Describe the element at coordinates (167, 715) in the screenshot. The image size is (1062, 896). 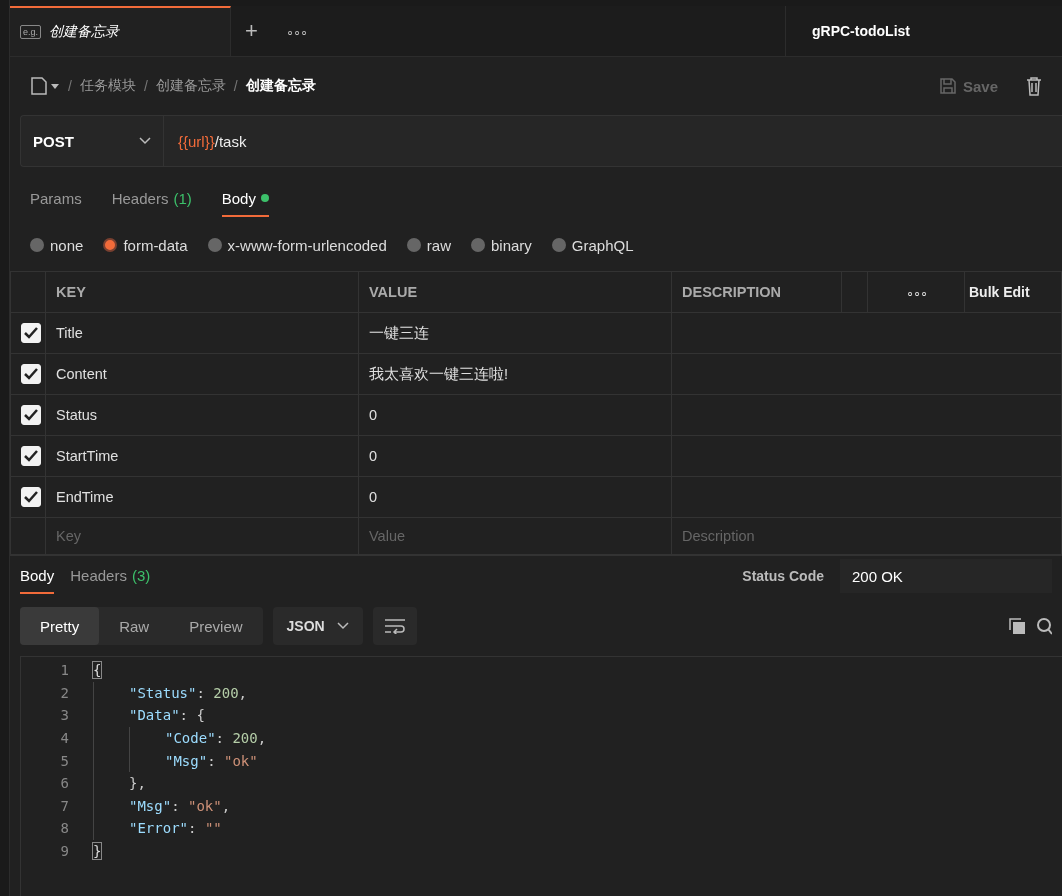
I see `code-line: "Data": {` at that location.